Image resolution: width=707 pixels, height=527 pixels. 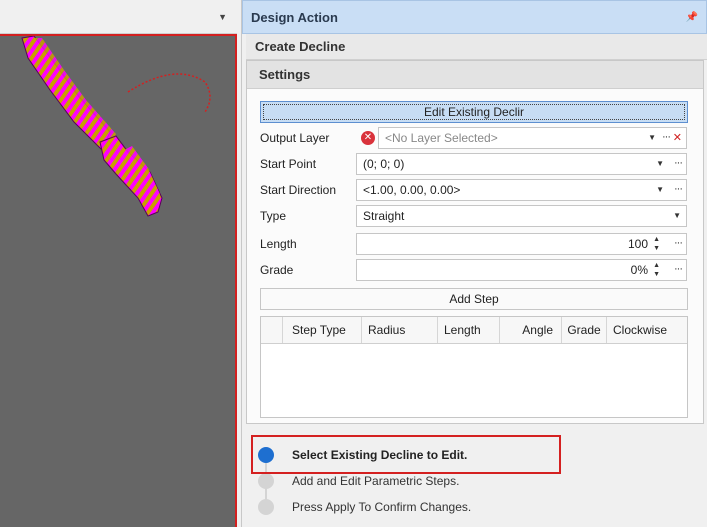 I want to click on column-header: Grade, so click(x=584, y=330).